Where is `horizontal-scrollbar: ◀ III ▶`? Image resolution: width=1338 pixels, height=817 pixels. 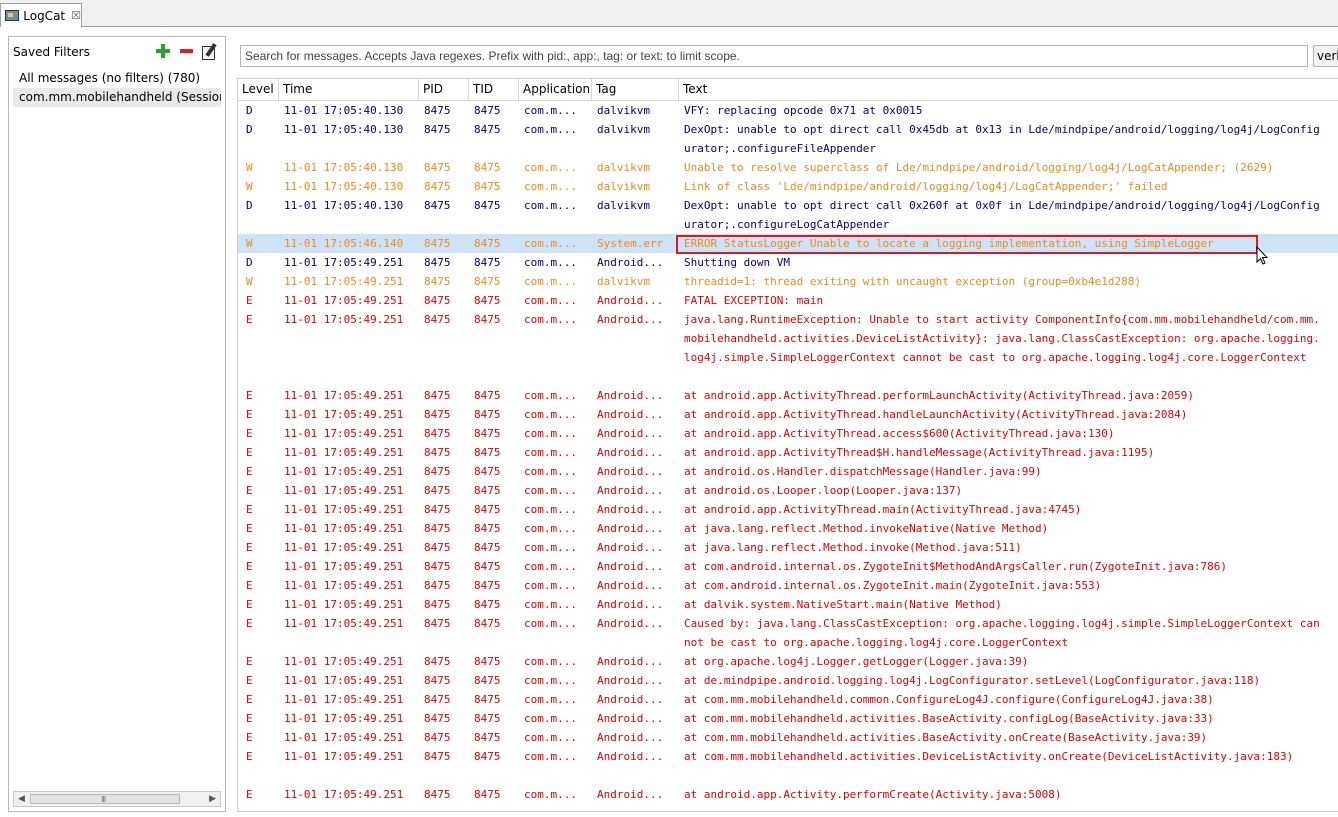
horizontal-scrollbar: ◀ III ▶ is located at coordinates (117, 799).